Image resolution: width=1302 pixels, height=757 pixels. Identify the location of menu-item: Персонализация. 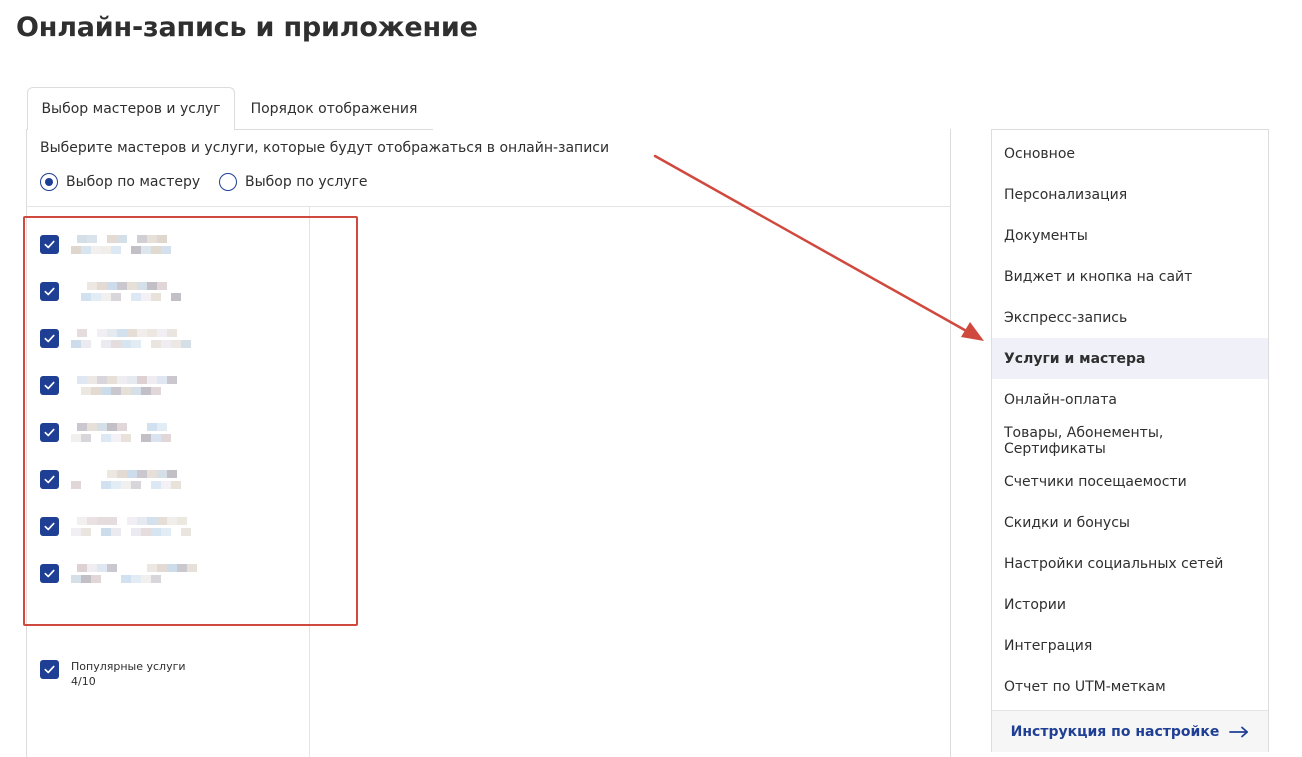
(1130, 194).